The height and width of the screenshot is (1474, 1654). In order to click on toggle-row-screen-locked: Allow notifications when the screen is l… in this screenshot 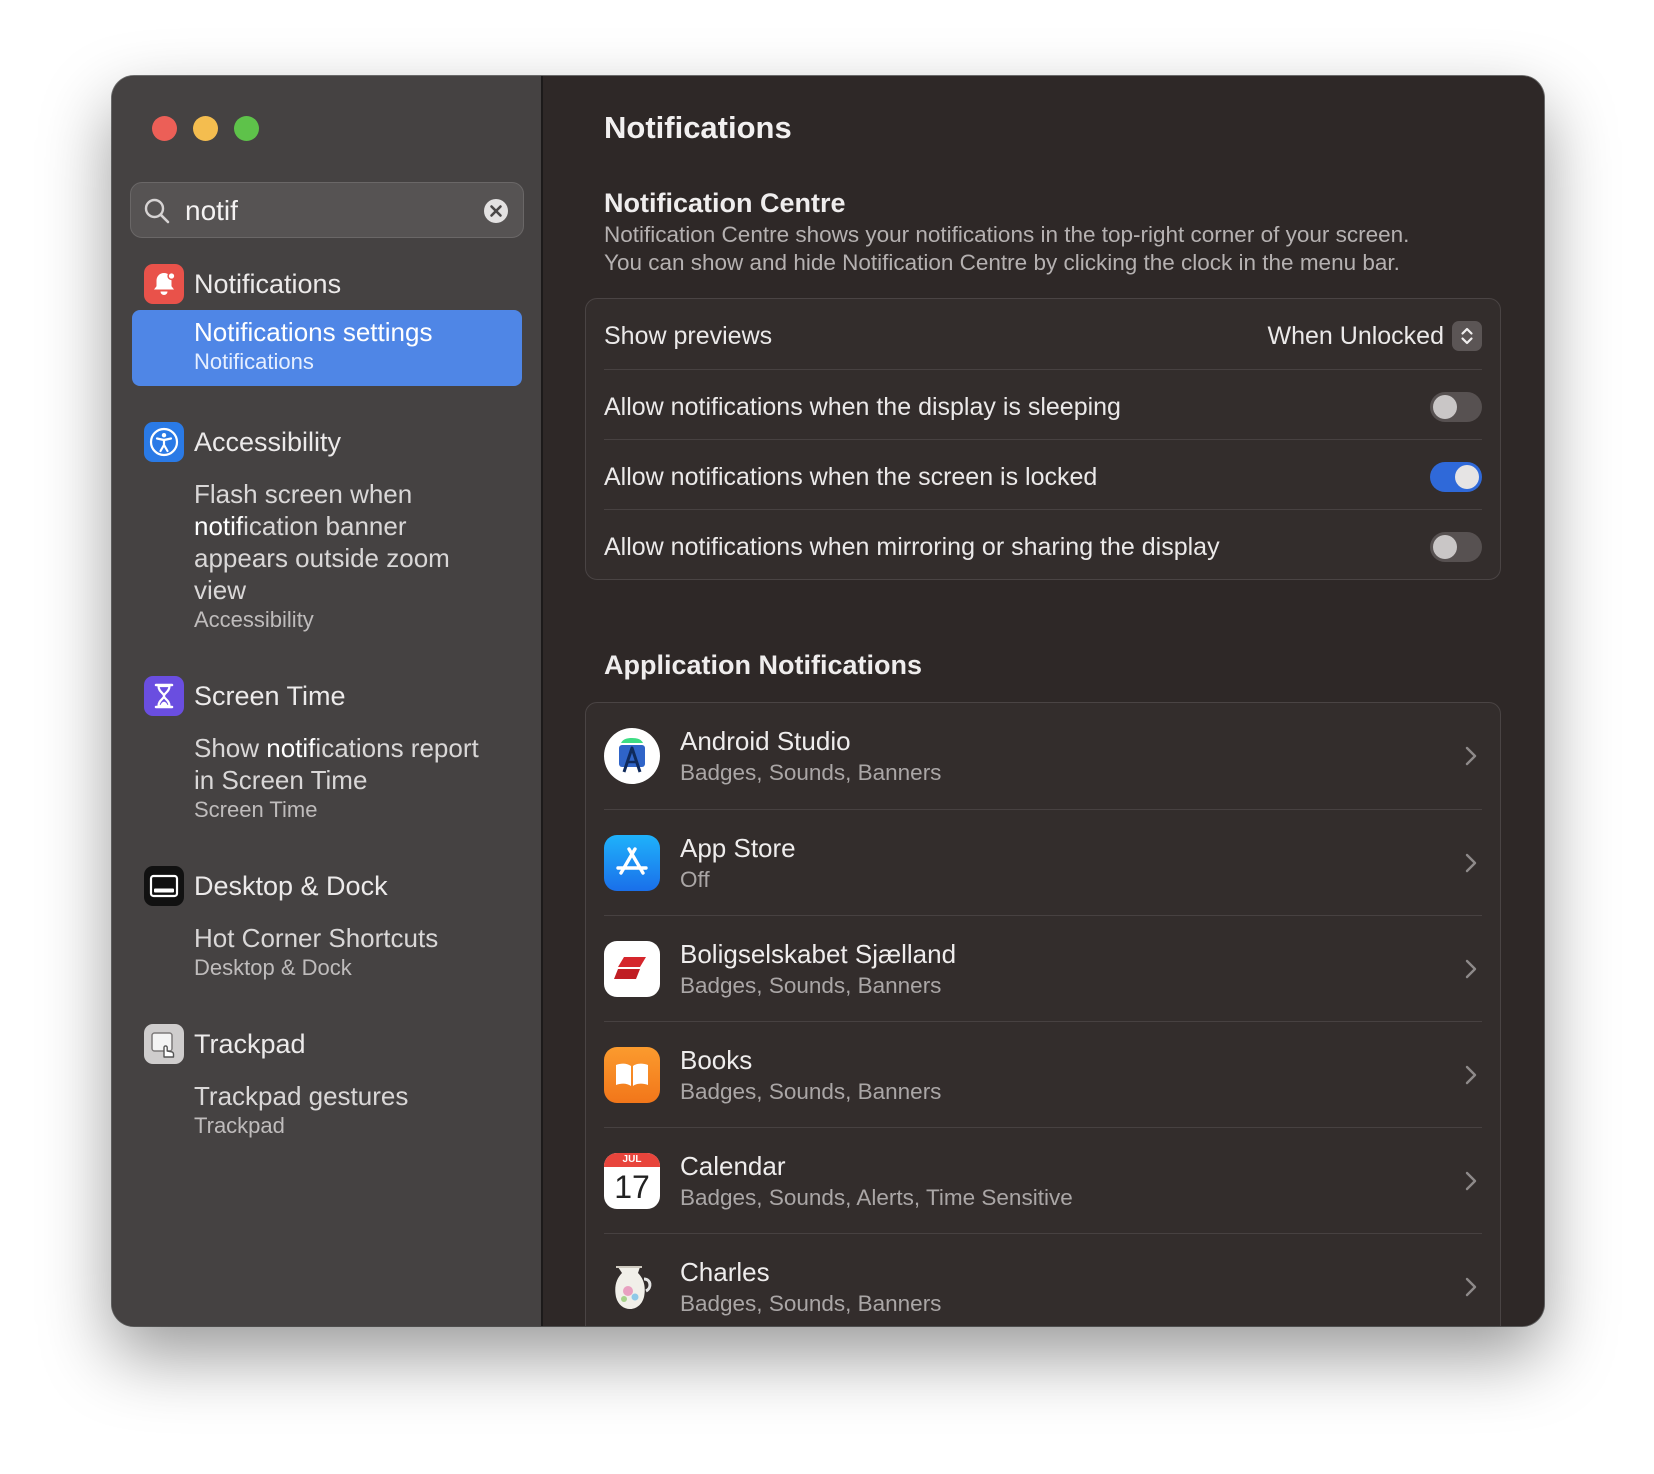, I will do `click(1043, 476)`.